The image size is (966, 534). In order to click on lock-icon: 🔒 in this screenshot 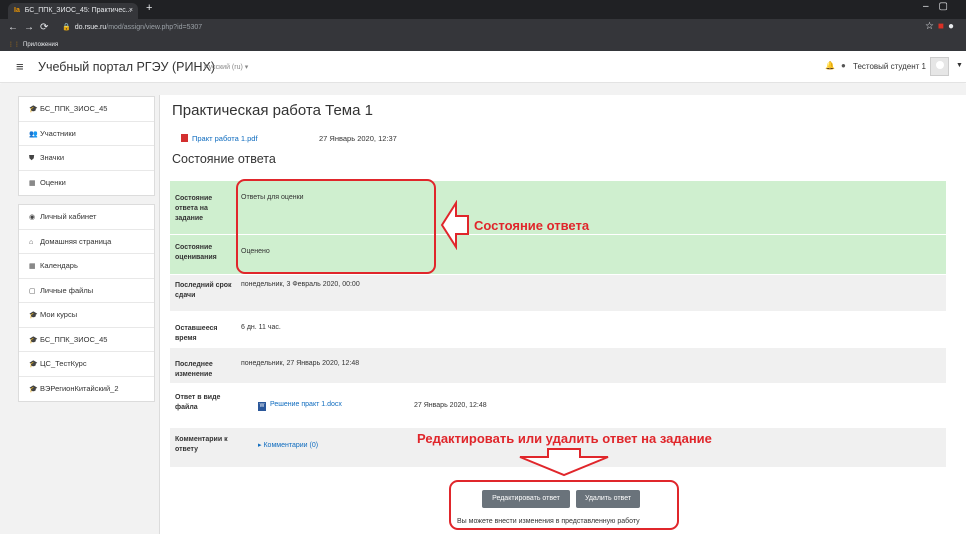, I will do `click(66, 27)`.